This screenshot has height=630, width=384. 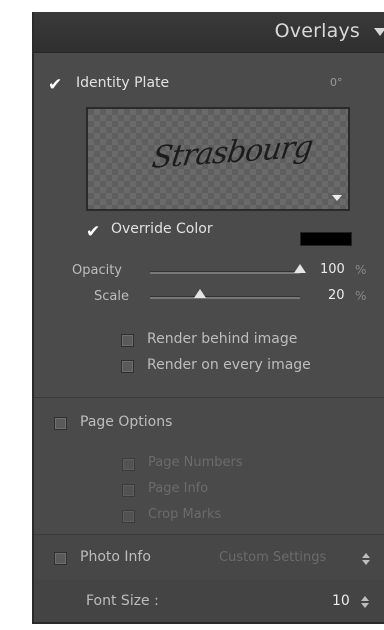 What do you see at coordinates (111, 296) in the screenshot?
I see `scale-label: Scale` at bounding box center [111, 296].